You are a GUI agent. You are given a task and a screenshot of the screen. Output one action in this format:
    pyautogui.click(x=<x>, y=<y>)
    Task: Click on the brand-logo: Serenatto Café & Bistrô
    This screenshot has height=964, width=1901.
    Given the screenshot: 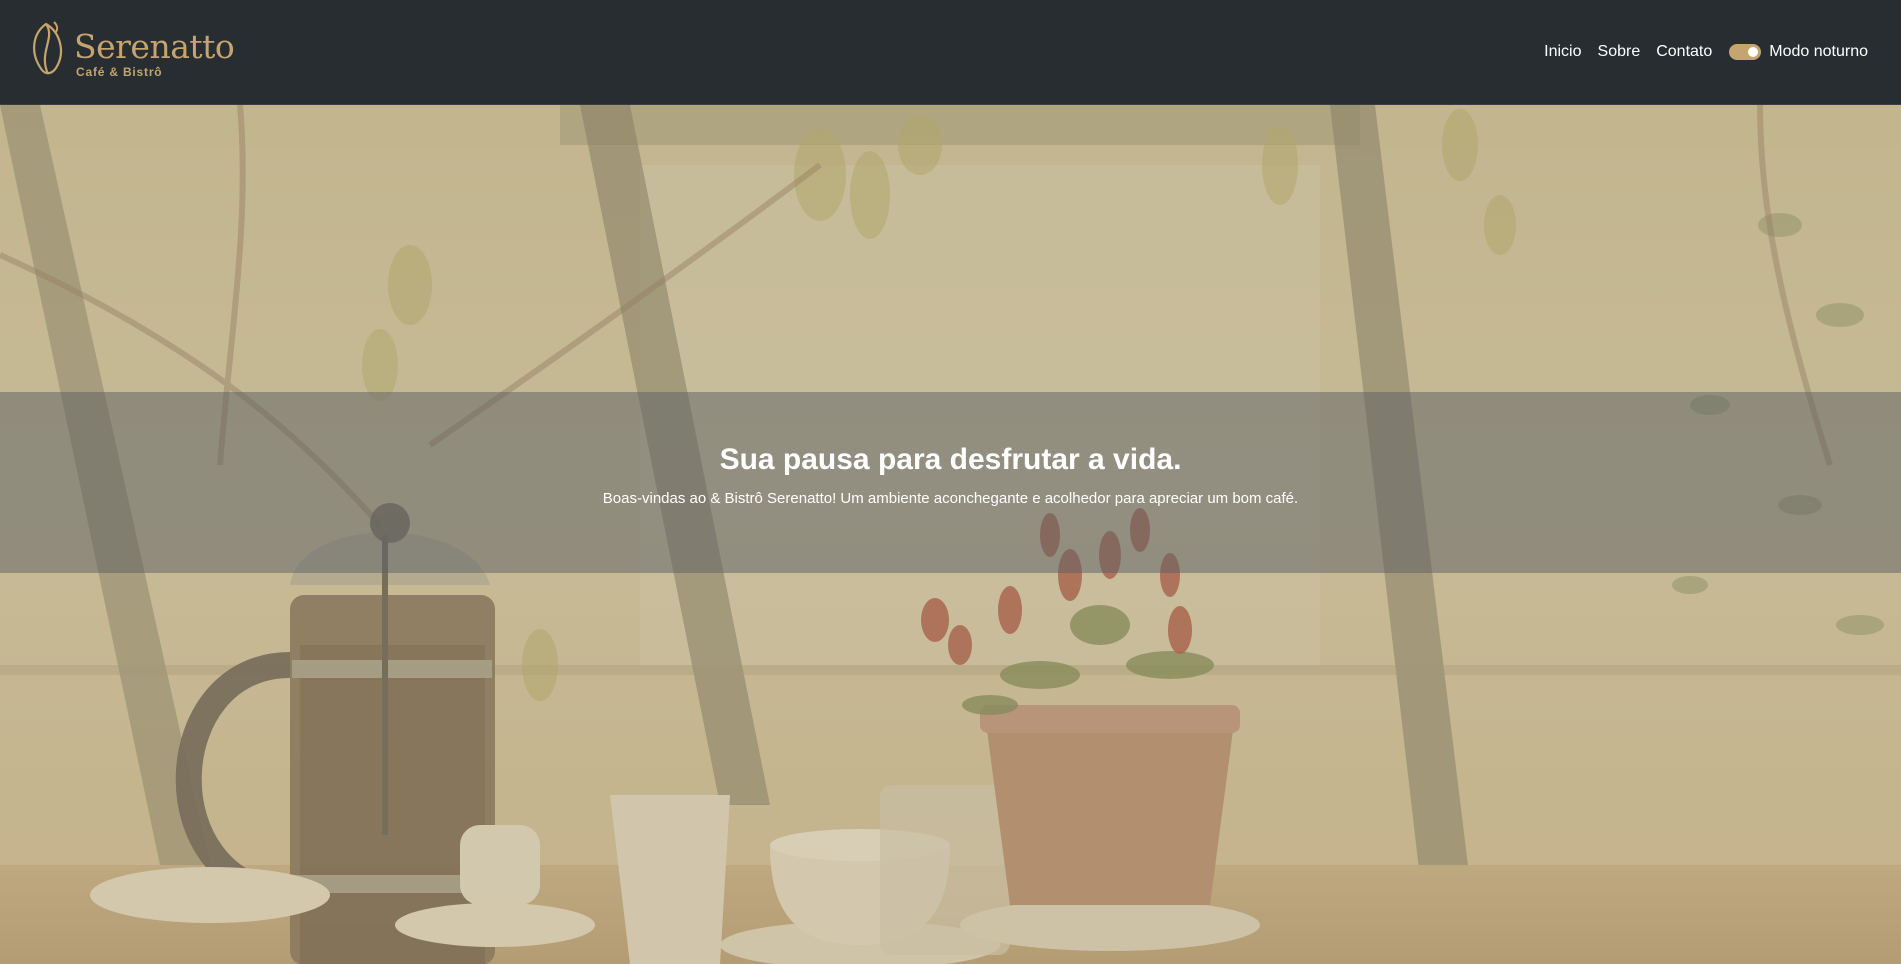 What is the action you would take?
    pyautogui.click(x=130, y=50)
    